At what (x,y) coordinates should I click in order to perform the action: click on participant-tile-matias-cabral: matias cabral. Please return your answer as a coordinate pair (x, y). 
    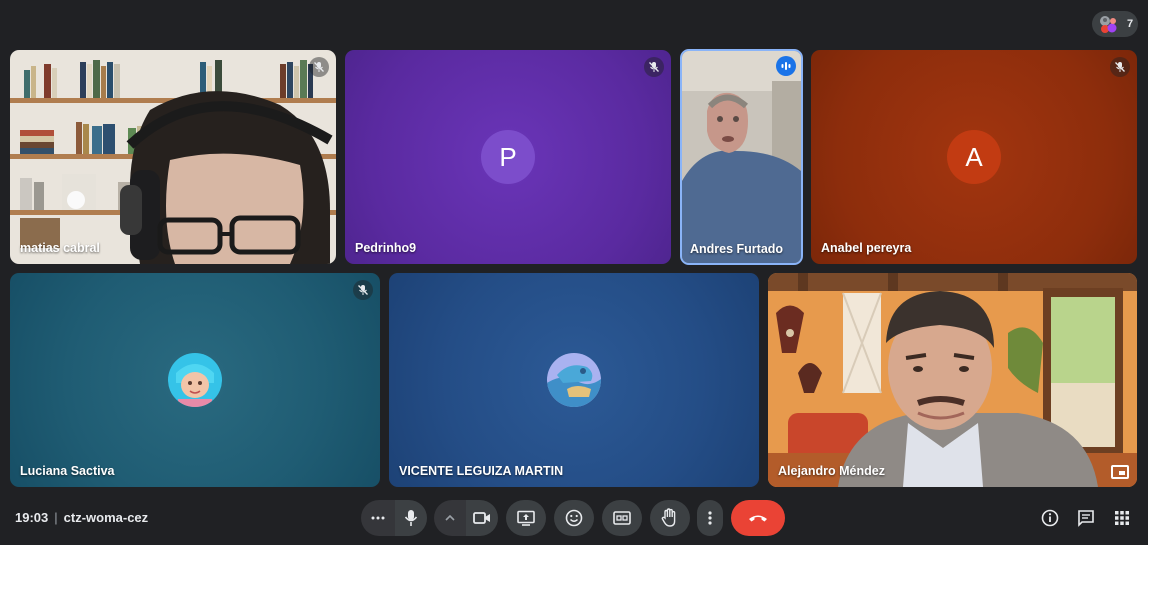
    Looking at the image, I should click on (173, 157).